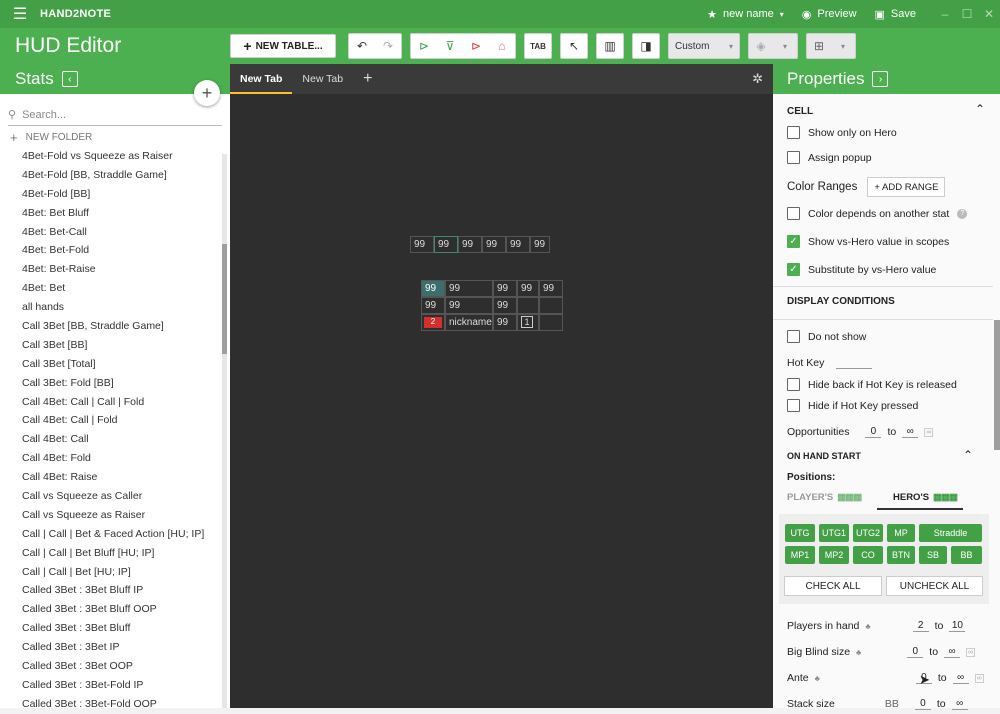 The height and width of the screenshot is (714, 1000). I want to click on fill-color-select: ◈ ▾, so click(773, 46).